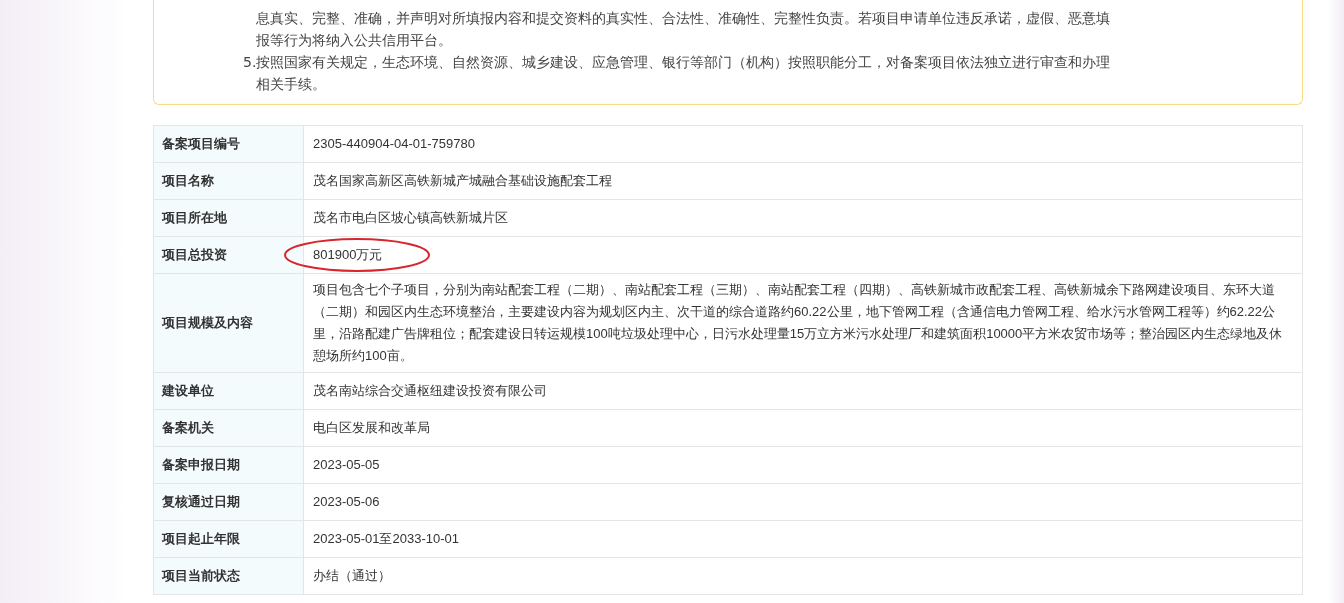 The height and width of the screenshot is (603, 1344). What do you see at coordinates (228, 144) in the screenshot?
I see `row-label: 备案项目编号` at bounding box center [228, 144].